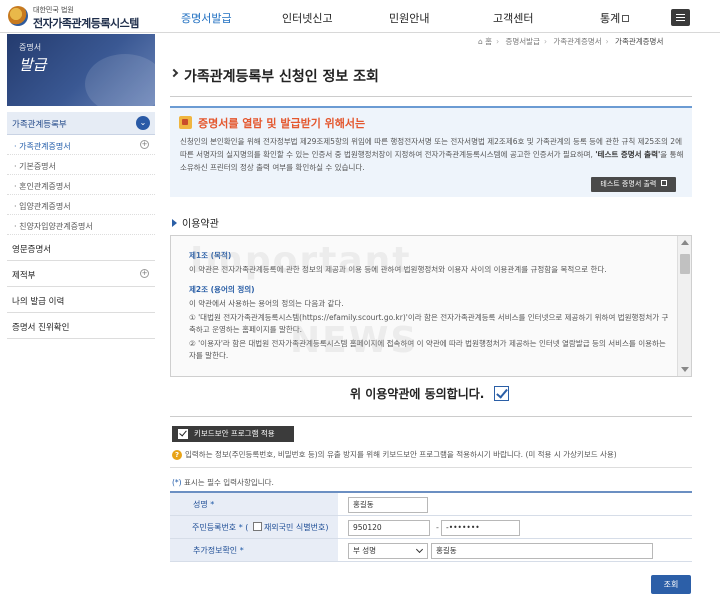 This screenshot has width=720, height=607. I want to click on extra-info-select: 부 성명, so click(388, 551).